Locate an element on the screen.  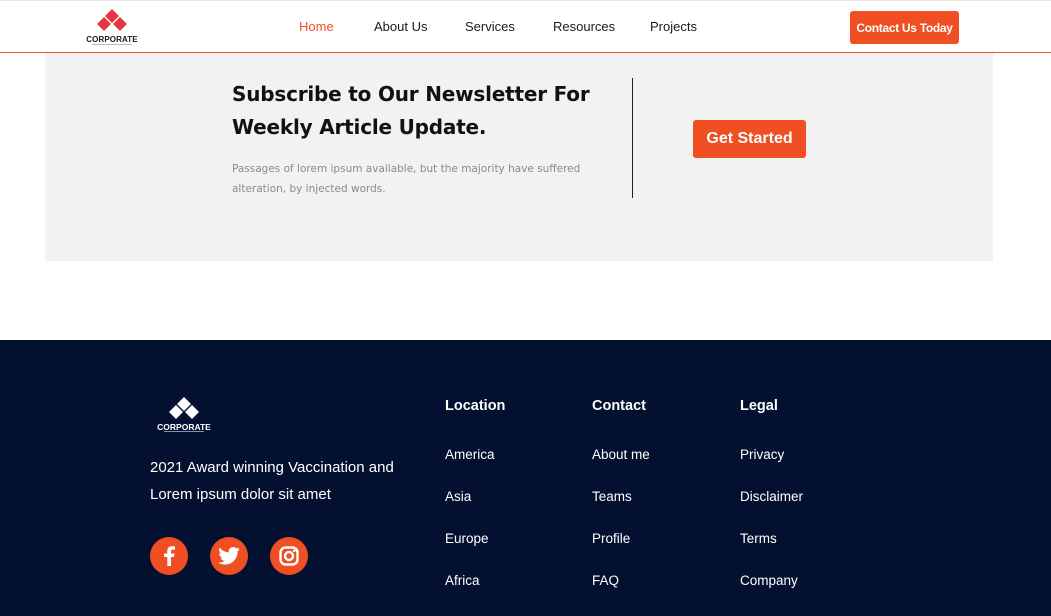
newsletter-divider is located at coordinates (632, 138).